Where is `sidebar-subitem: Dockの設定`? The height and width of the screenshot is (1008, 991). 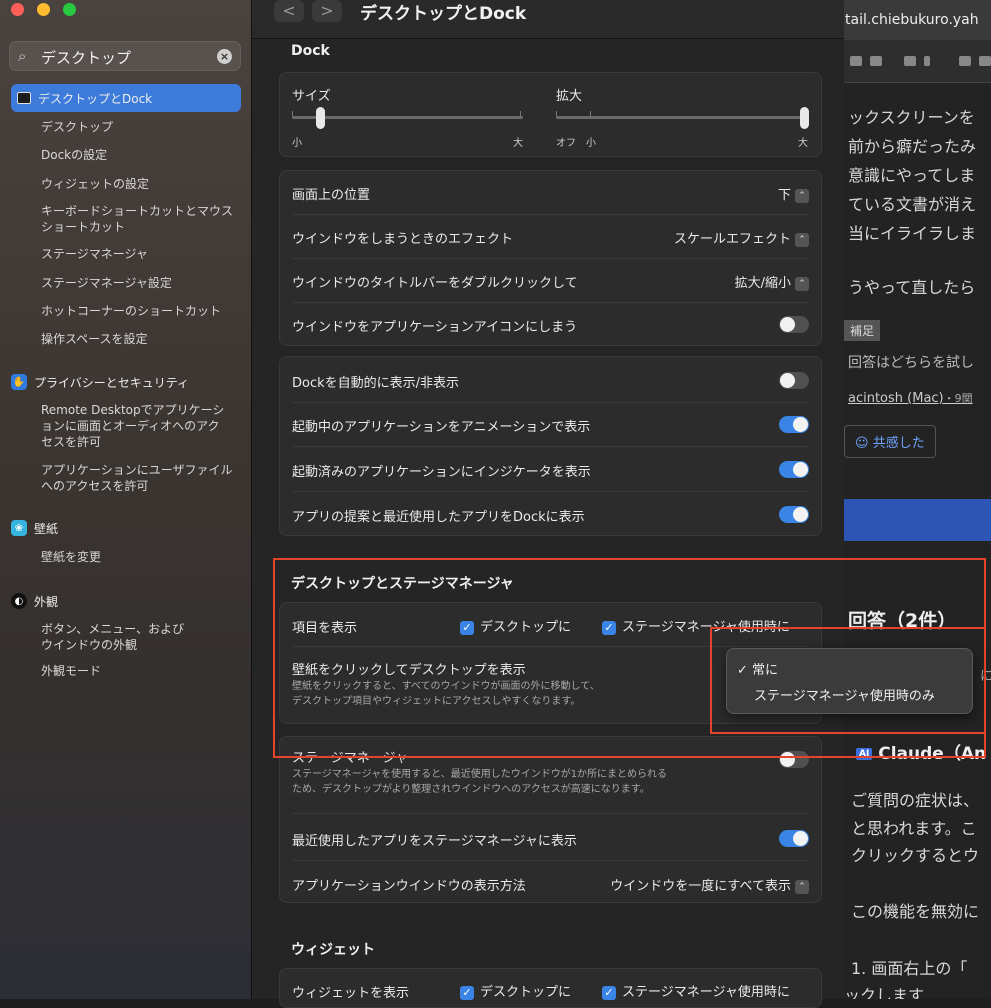
sidebar-subitem: Dockの設定 is located at coordinates (141, 155).